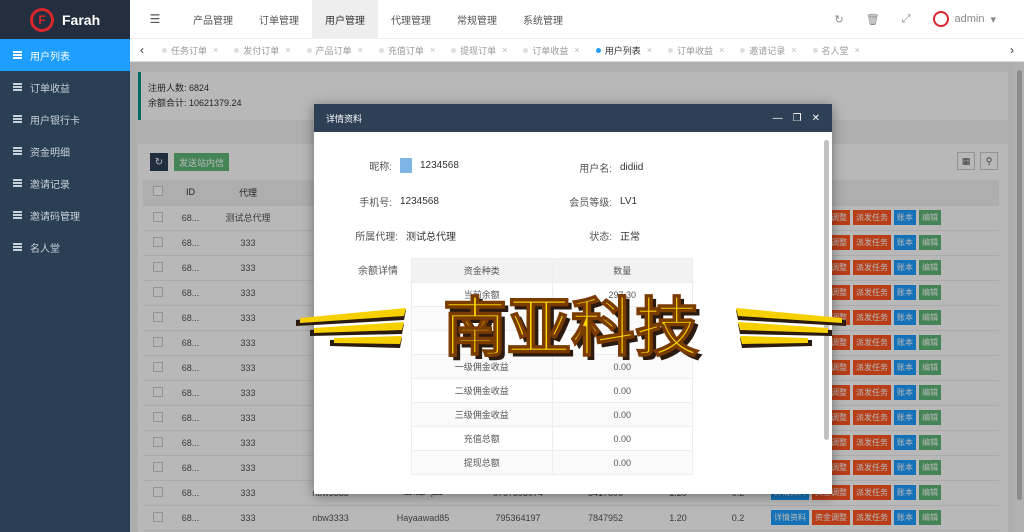  I want to click on status-value: 正常, so click(630, 237).